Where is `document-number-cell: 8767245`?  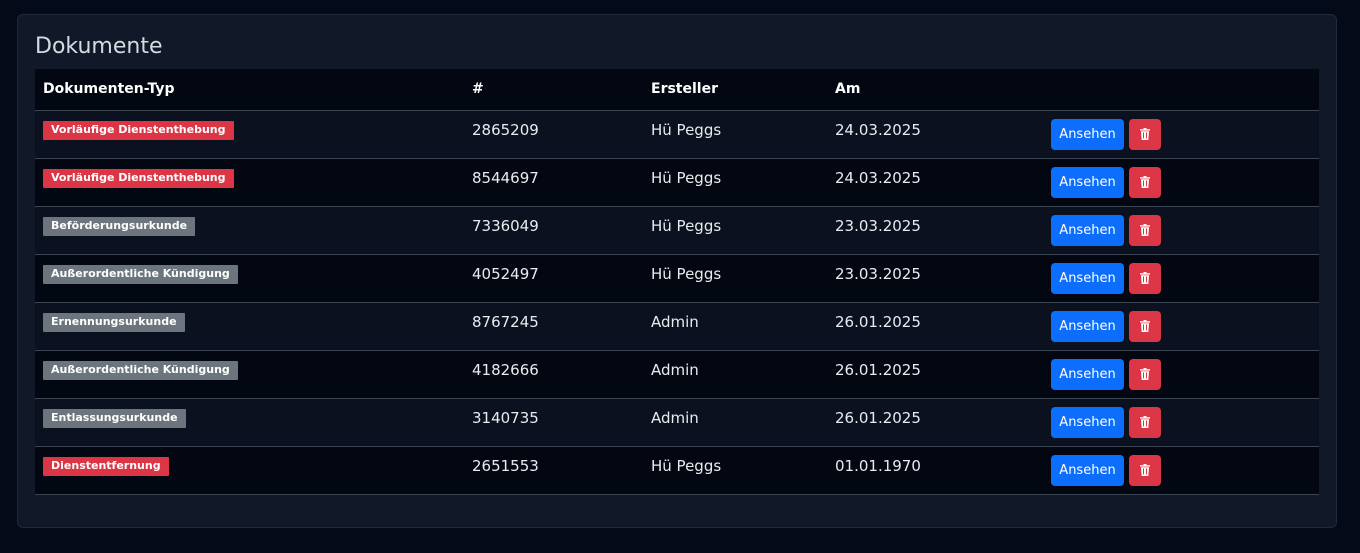 document-number-cell: 8767245 is located at coordinates (558, 326).